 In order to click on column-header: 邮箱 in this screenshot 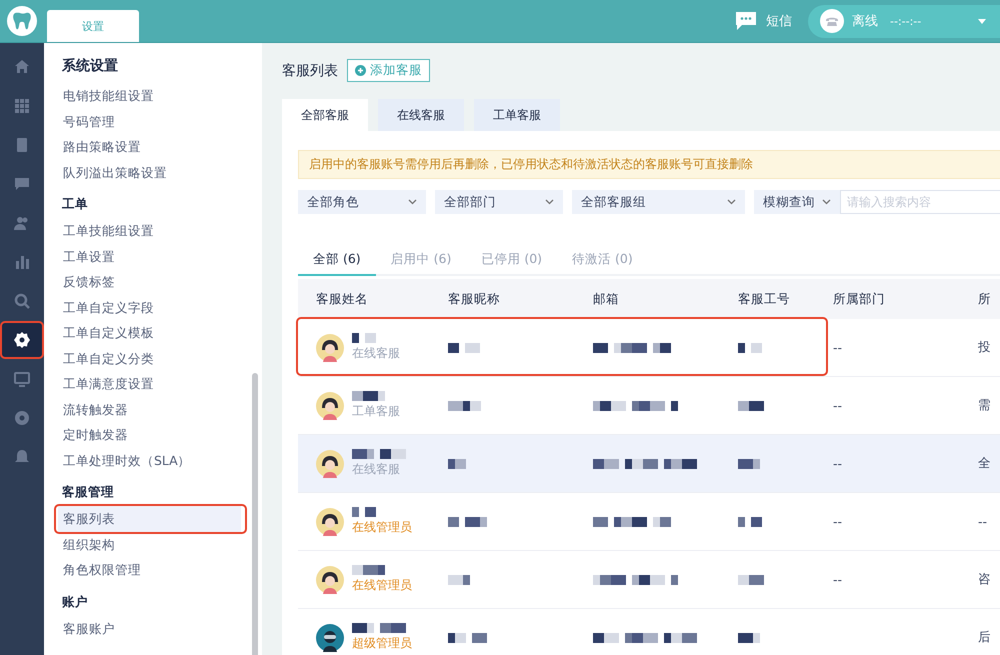, I will do `click(606, 299)`.